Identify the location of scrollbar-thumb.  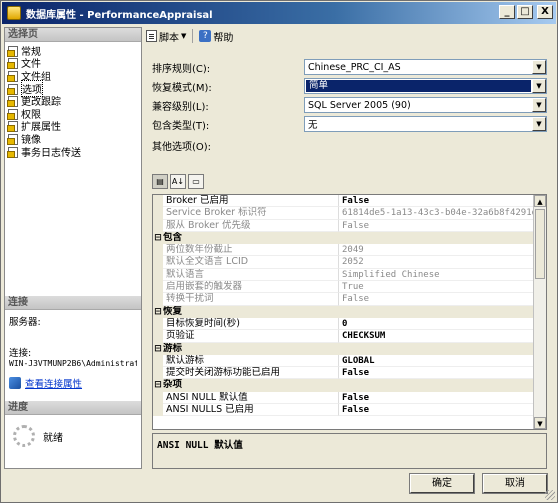
(540, 244).